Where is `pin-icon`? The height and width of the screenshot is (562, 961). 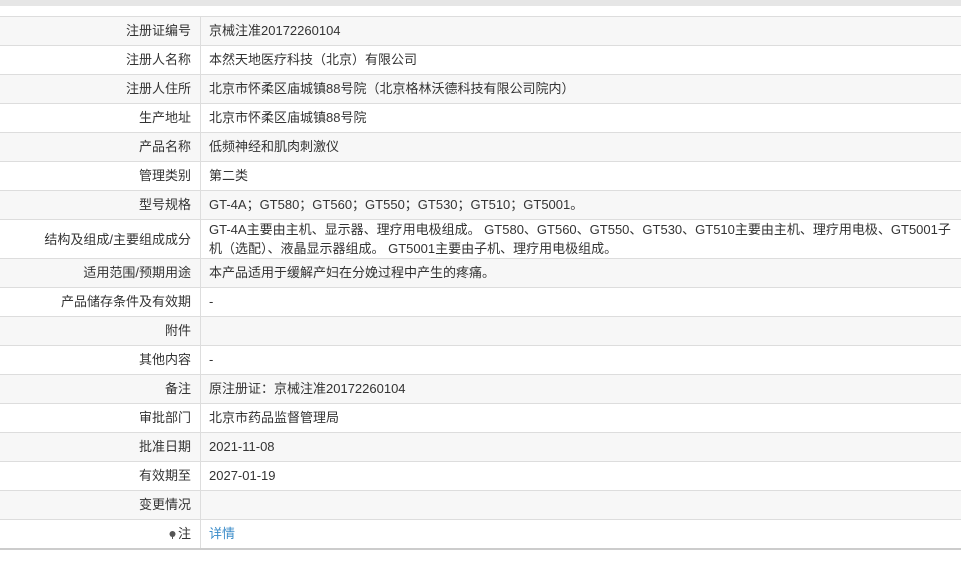 pin-icon is located at coordinates (172, 532).